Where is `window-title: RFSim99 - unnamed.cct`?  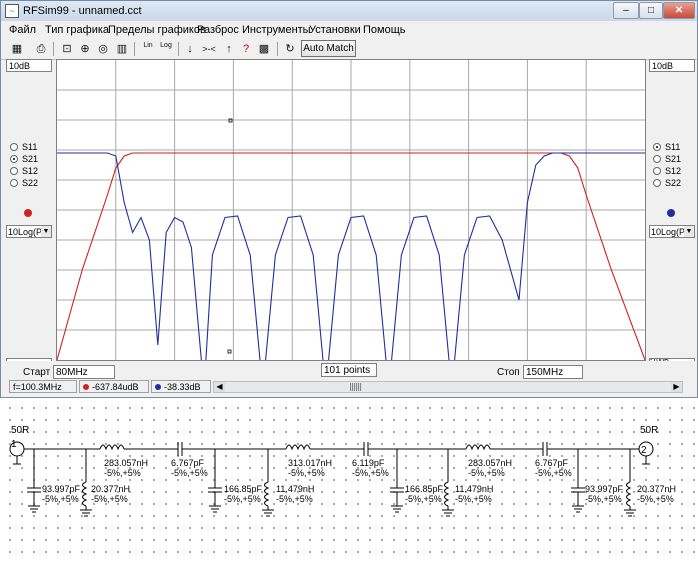
window-title: RFSim99 - unnamed.cct is located at coordinates (82, 11).